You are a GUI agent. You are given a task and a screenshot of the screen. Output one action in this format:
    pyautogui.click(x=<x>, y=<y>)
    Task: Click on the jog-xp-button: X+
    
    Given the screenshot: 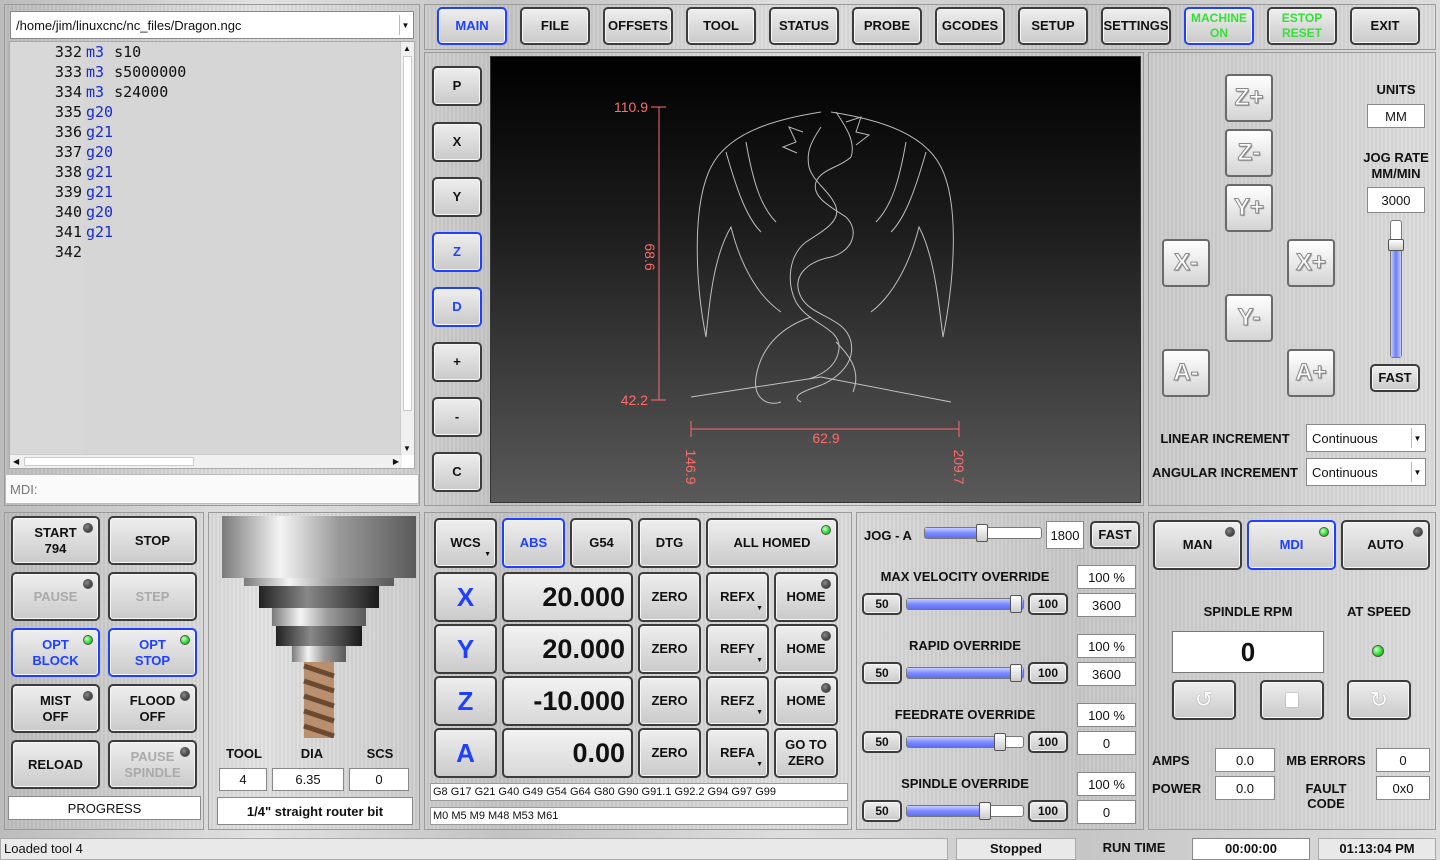 What is the action you would take?
    pyautogui.click(x=1311, y=263)
    